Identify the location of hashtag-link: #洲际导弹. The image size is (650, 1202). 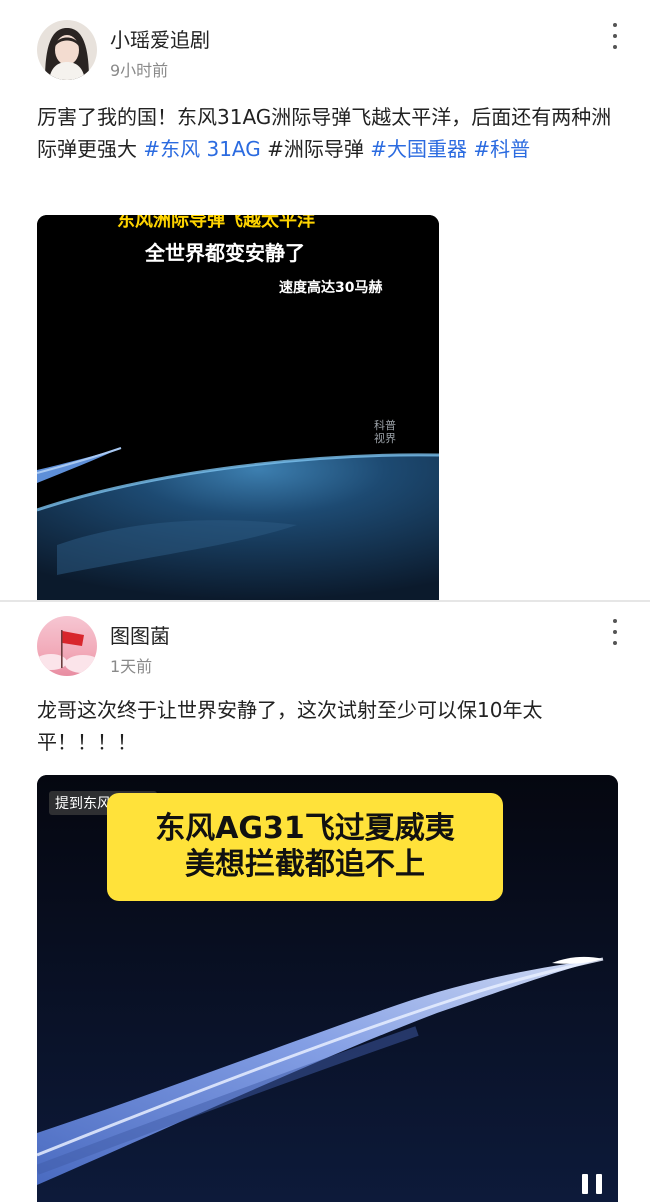
(315, 149).